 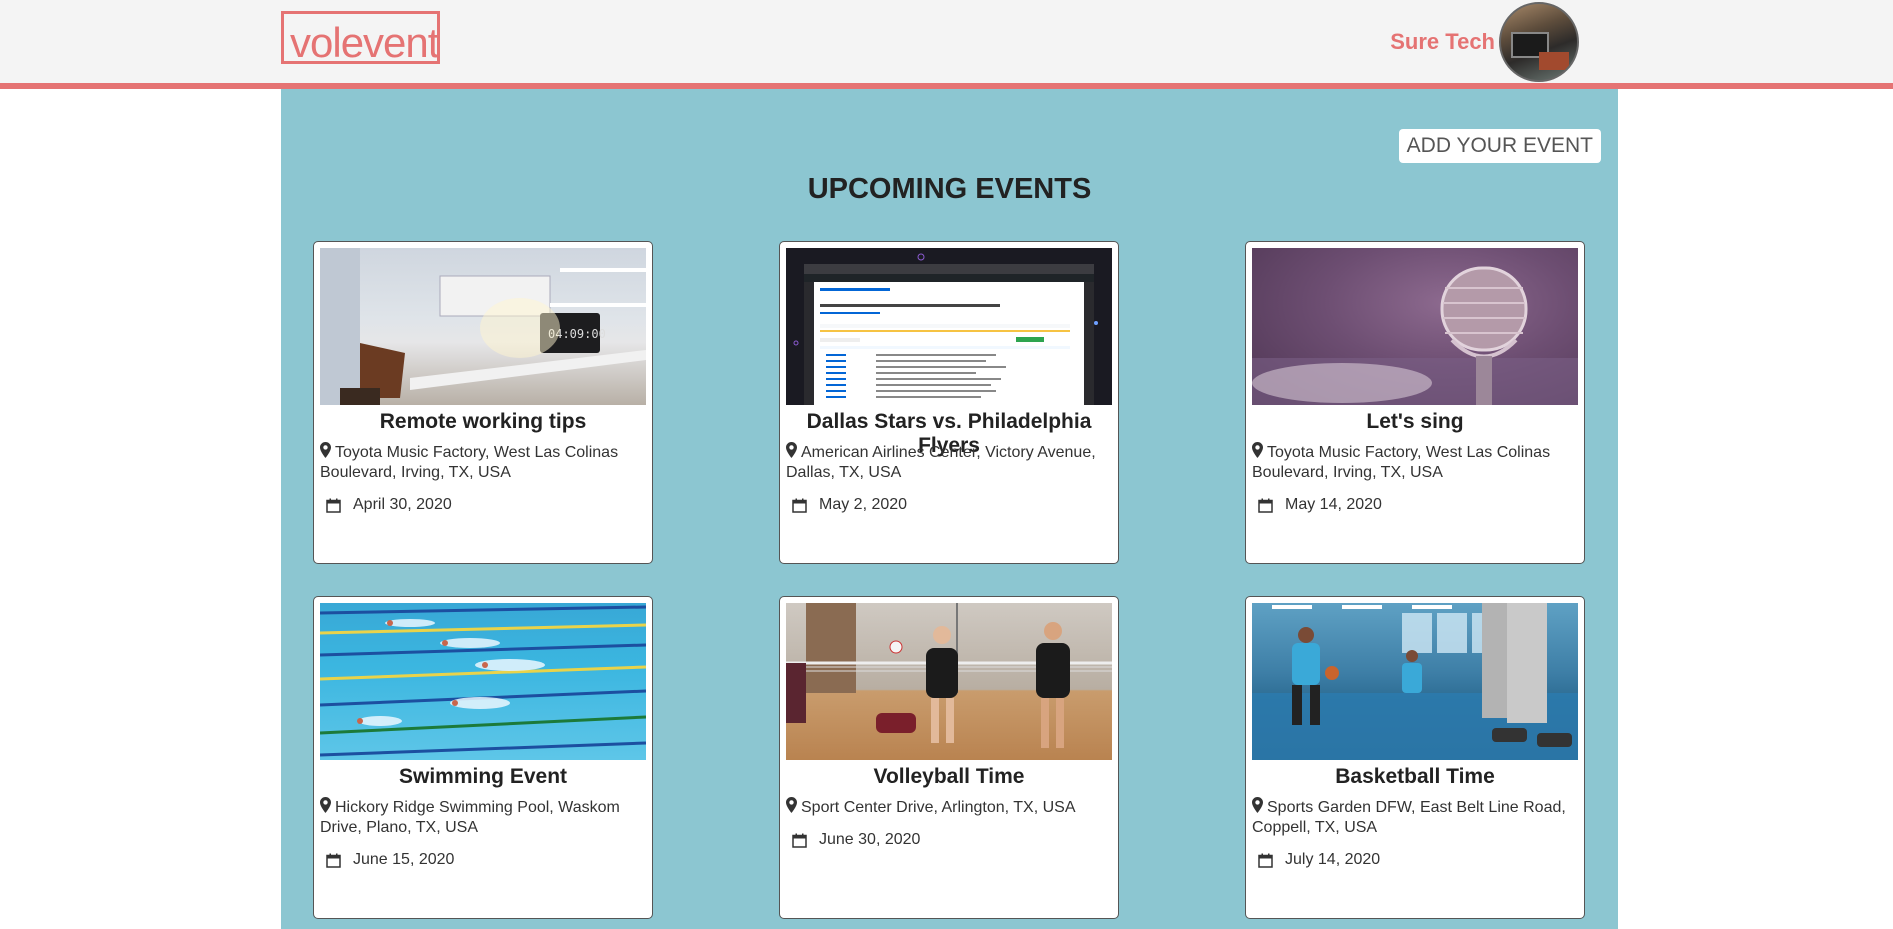 What do you see at coordinates (870, 839) in the screenshot?
I see `event-date-text: June 30, 2020` at bounding box center [870, 839].